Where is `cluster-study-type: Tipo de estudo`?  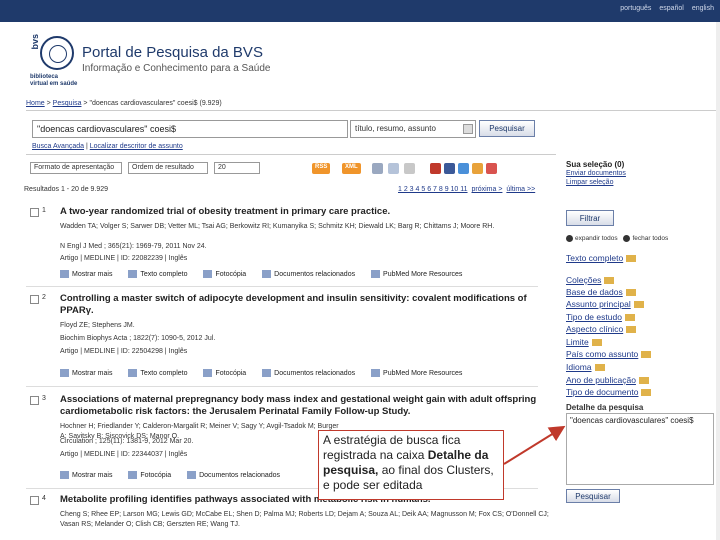 cluster-study-type: Tipo de estudo is located at coordinates (600, 317).